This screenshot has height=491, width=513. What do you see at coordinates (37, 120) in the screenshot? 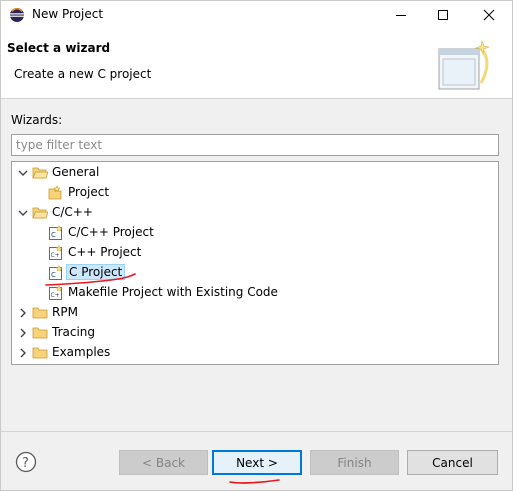
I see `wizards-label: Wizards:` at bounding box center [37, 120].